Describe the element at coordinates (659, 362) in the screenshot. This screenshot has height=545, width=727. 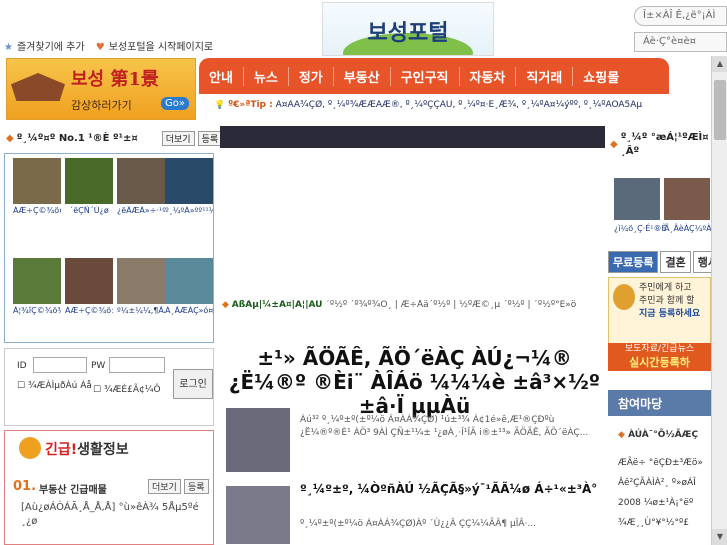
I see `realtime-register-label: 실시간등록하` at that location.